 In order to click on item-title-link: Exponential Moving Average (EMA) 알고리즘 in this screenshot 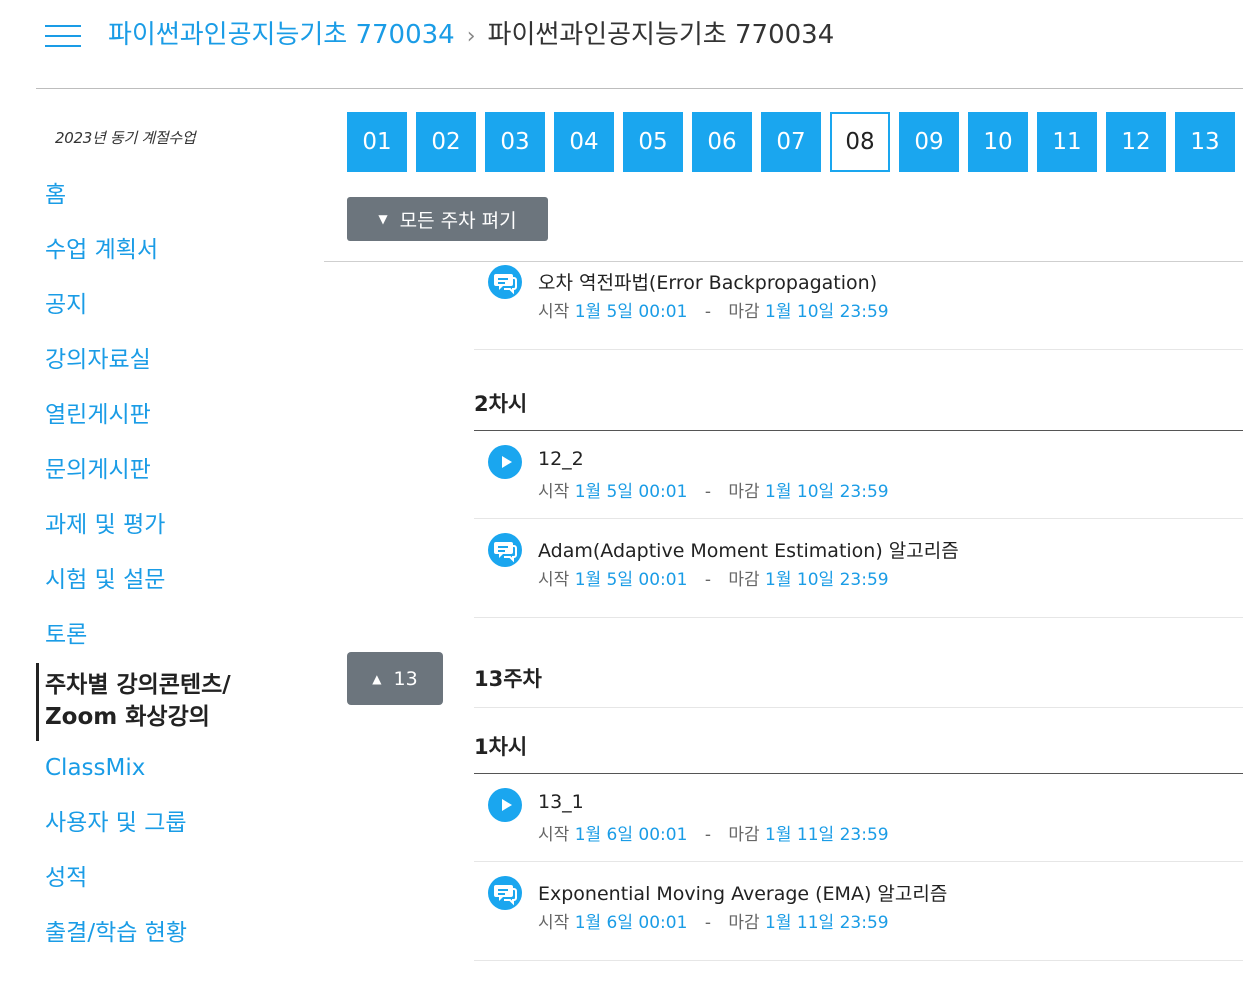, I will do `click(742, 892)`.